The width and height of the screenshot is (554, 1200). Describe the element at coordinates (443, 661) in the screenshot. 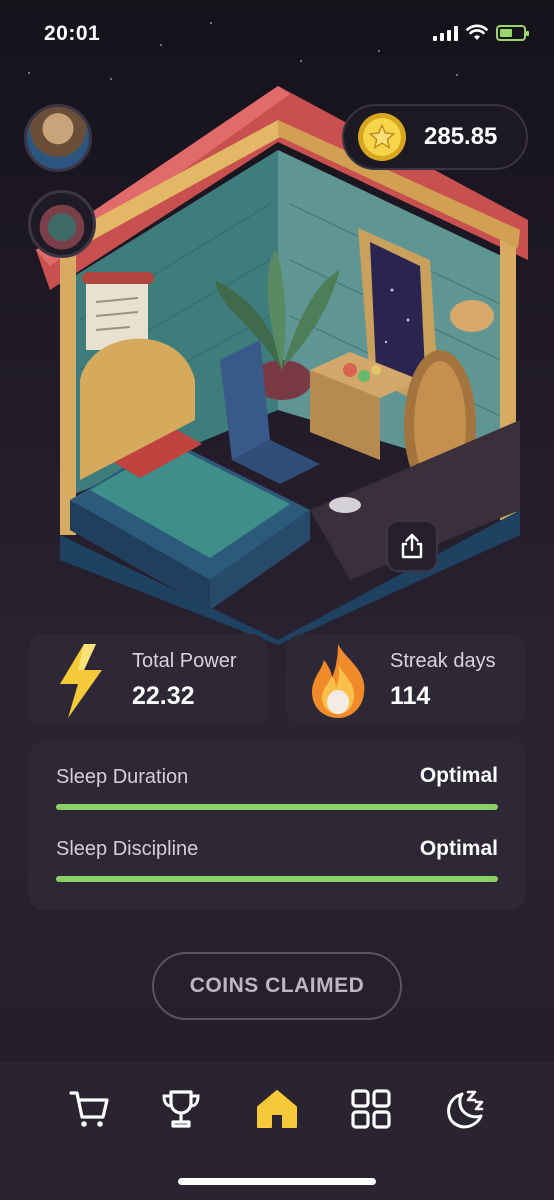

I see `streak-days-label: Streak days` at that location.